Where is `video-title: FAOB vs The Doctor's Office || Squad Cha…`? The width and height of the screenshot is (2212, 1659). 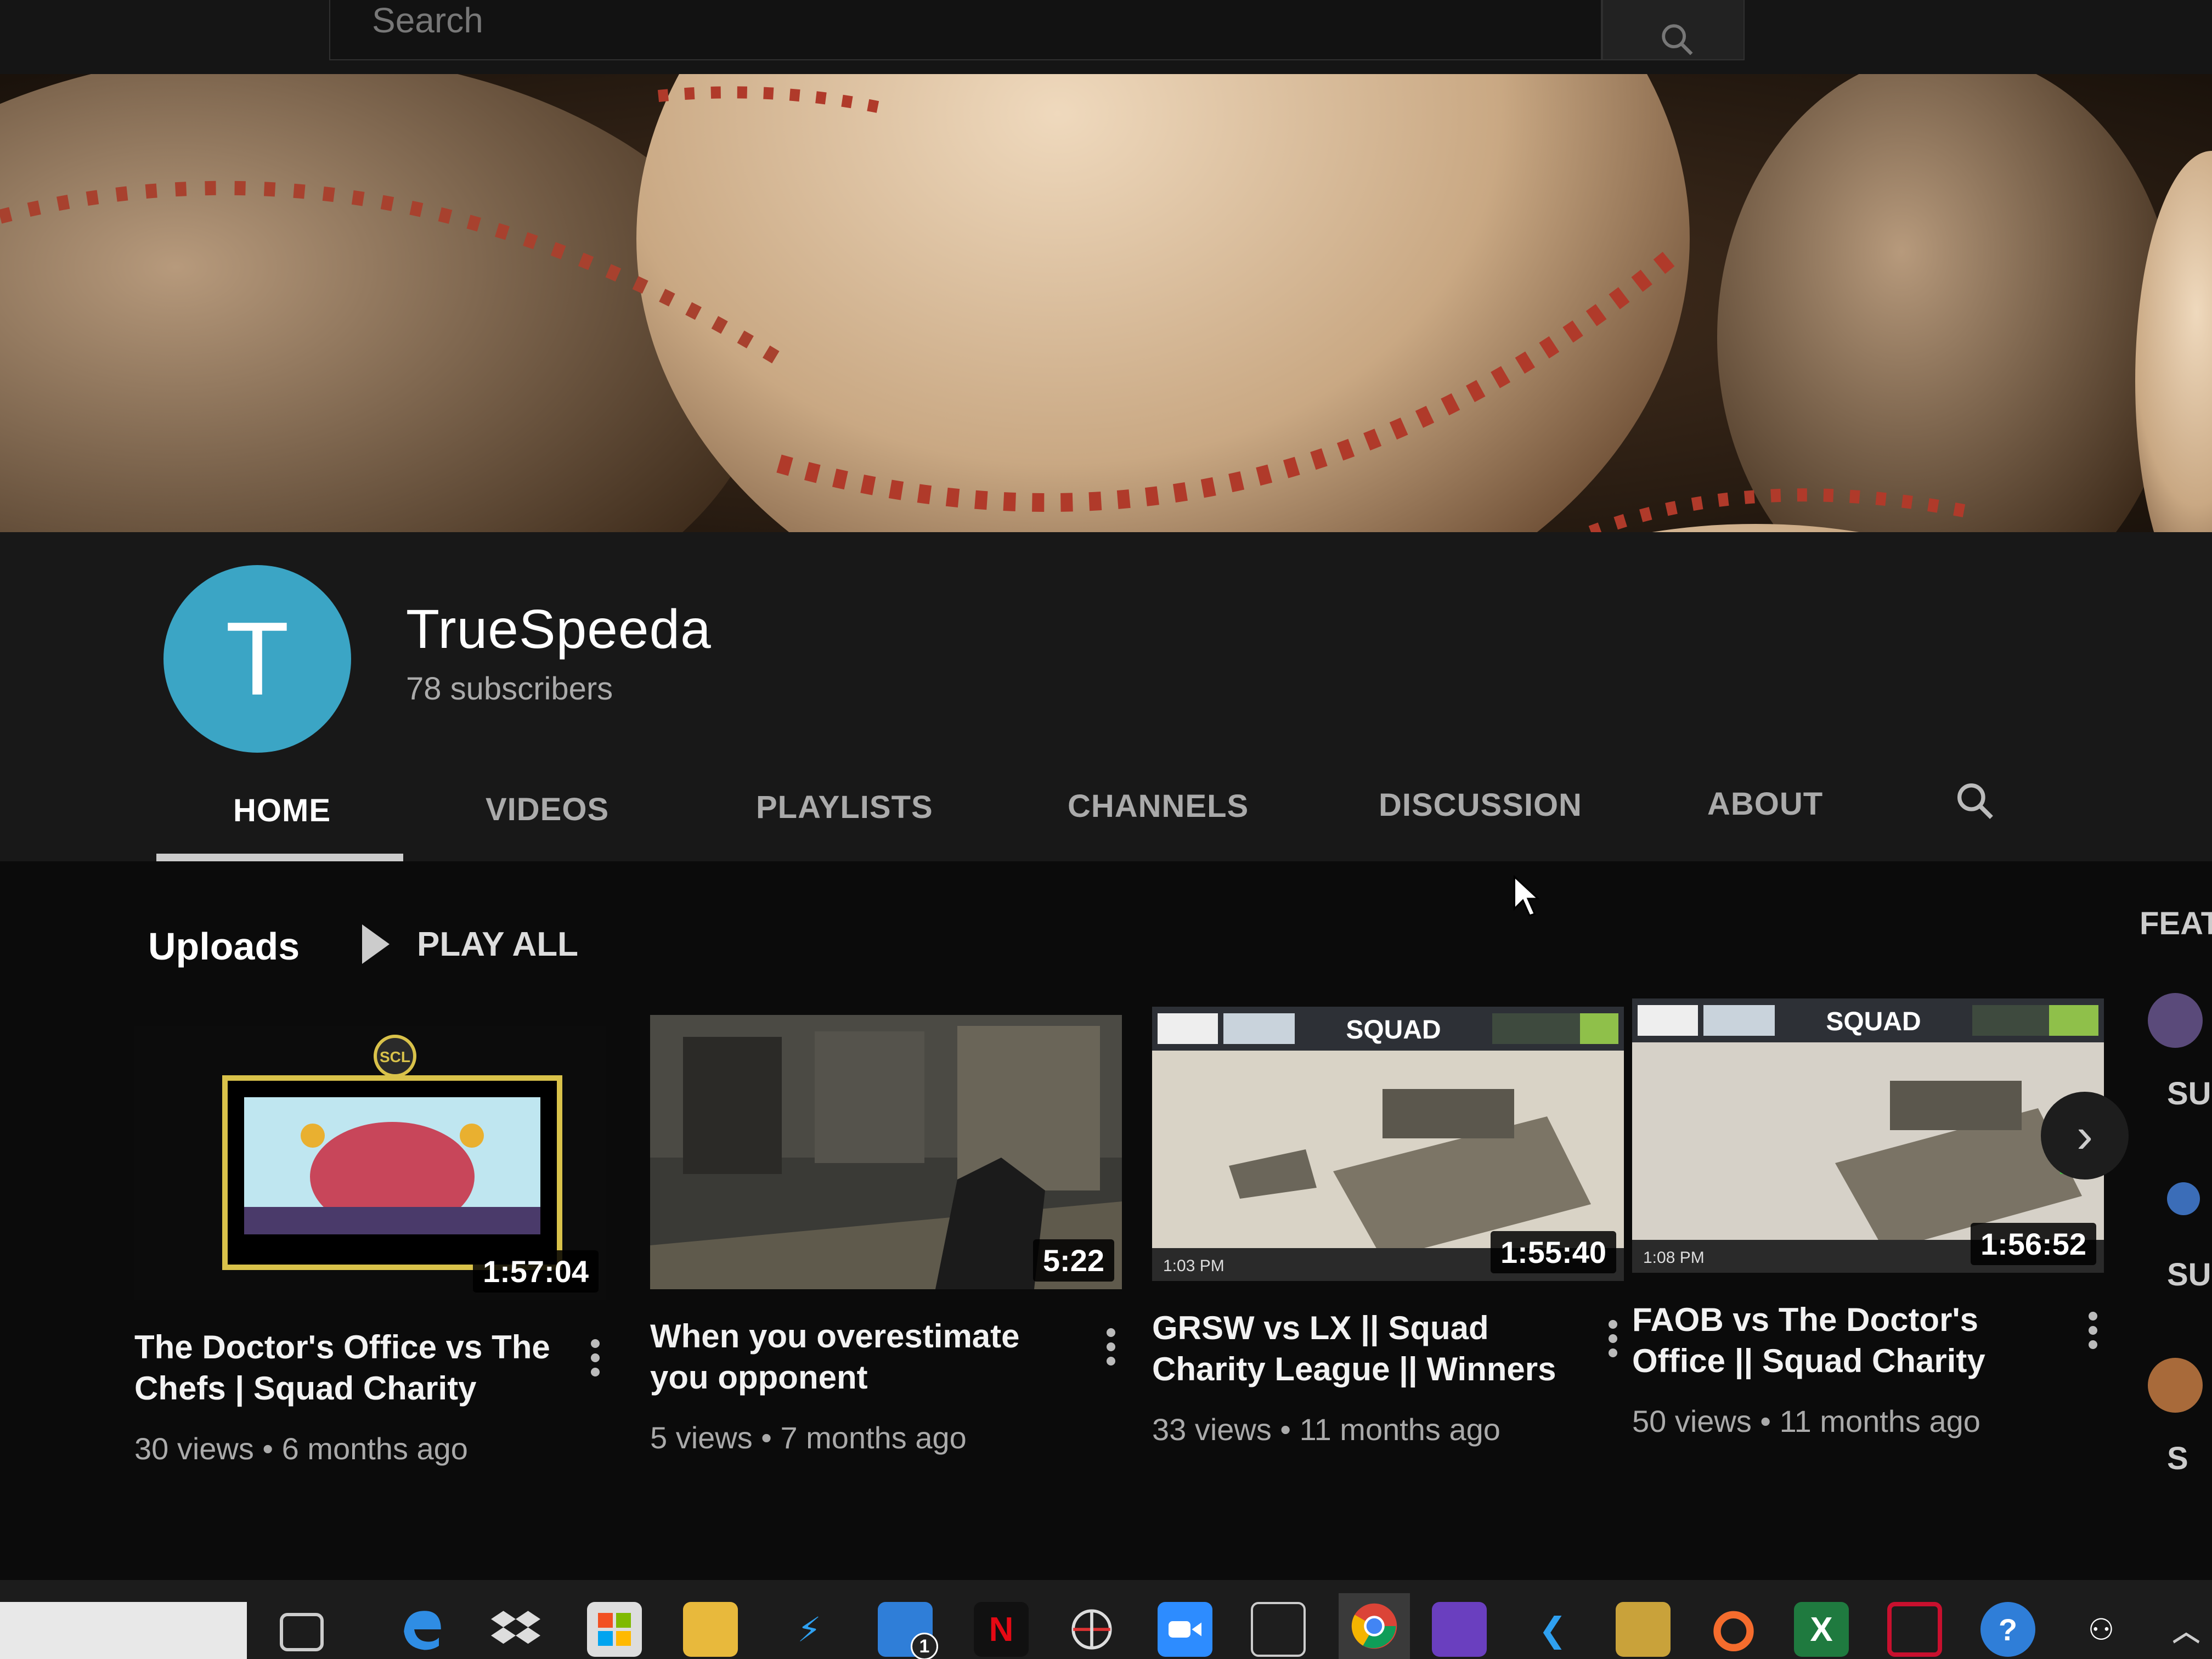
video-title: FAOB vs The Doctor's Office || Squad Cha… is located at coordinates (1846, 1340).